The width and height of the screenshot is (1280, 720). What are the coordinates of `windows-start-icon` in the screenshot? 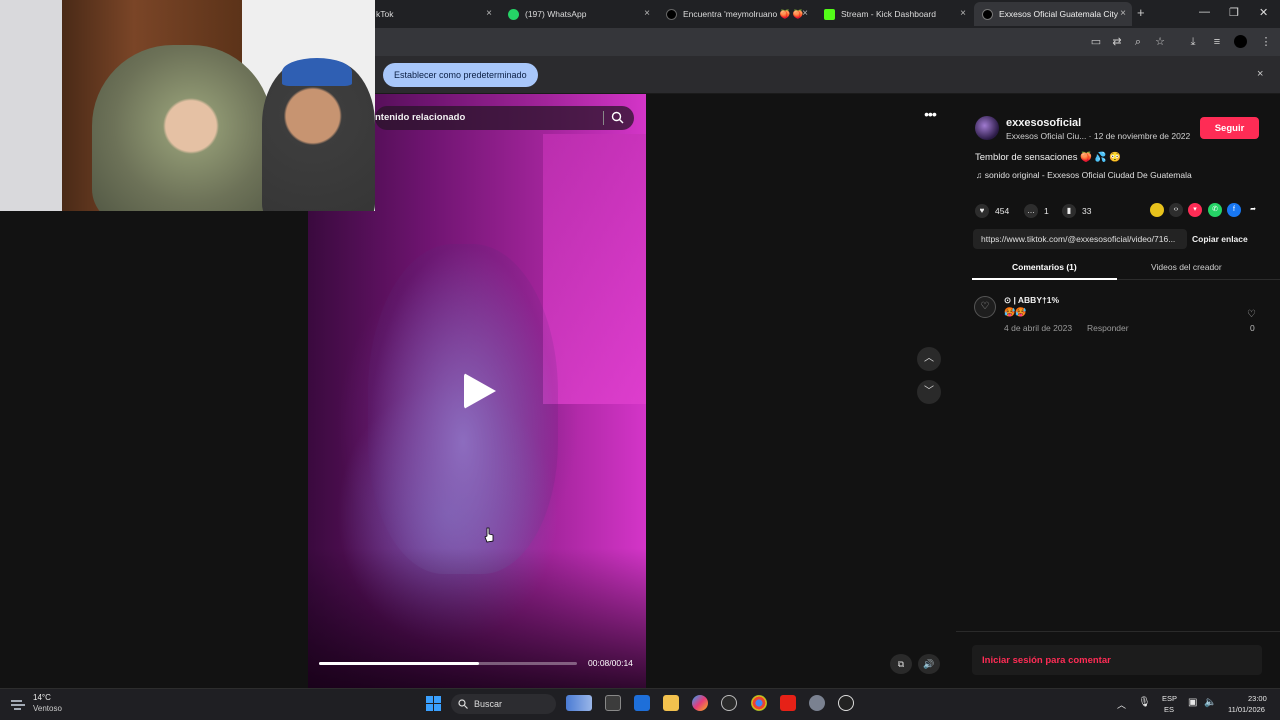 It's located at (433, 703).